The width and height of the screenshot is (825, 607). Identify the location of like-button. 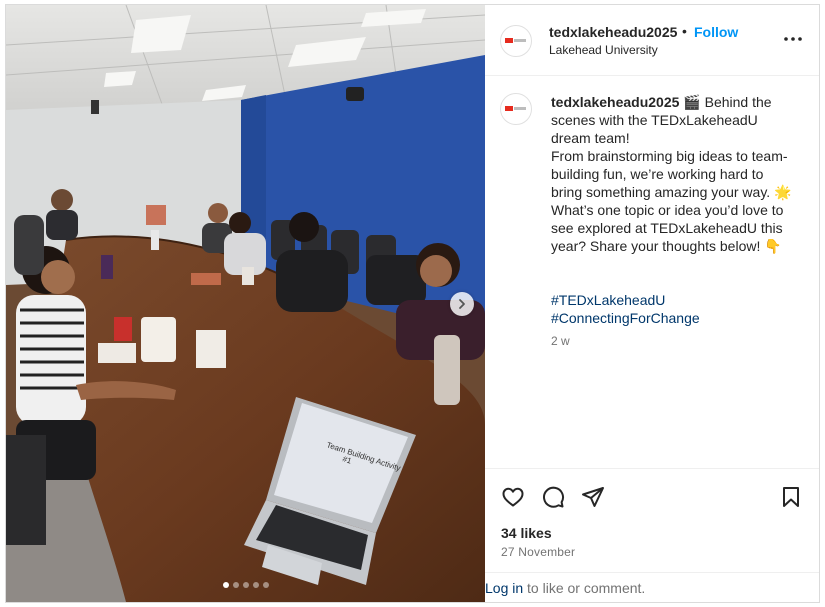
(513, 497).